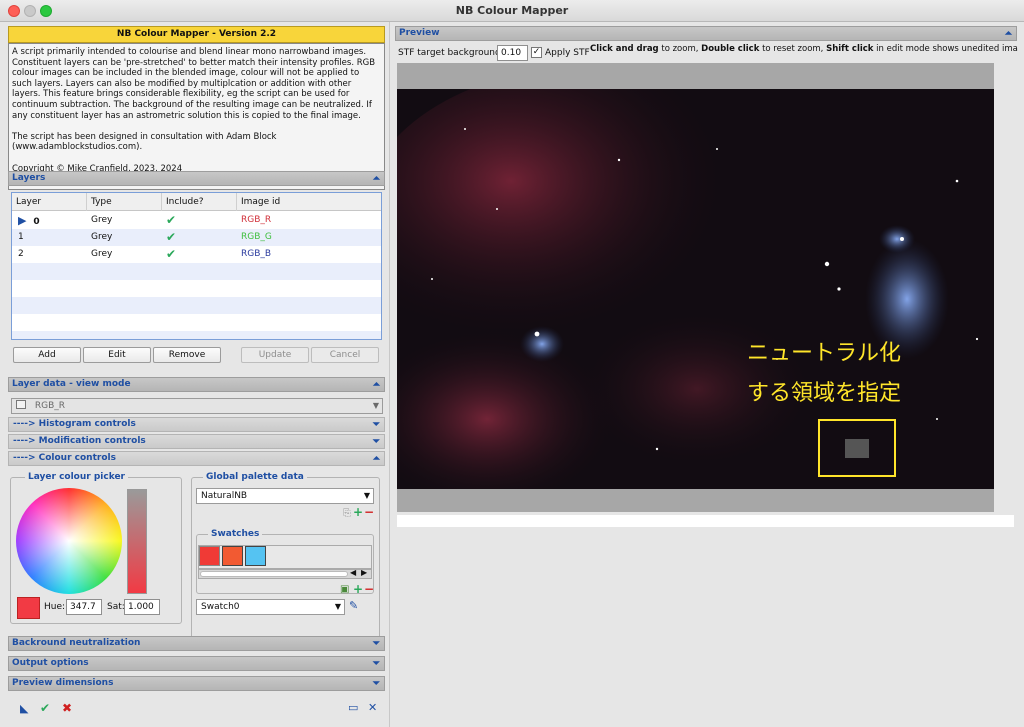 The width and height of the screenshot is (1024, 727). What do you see at coordinates (824, 393) in the screenshot?
I see `overlay-text-line2: する領域を指定` at bounding box center [824, 393].